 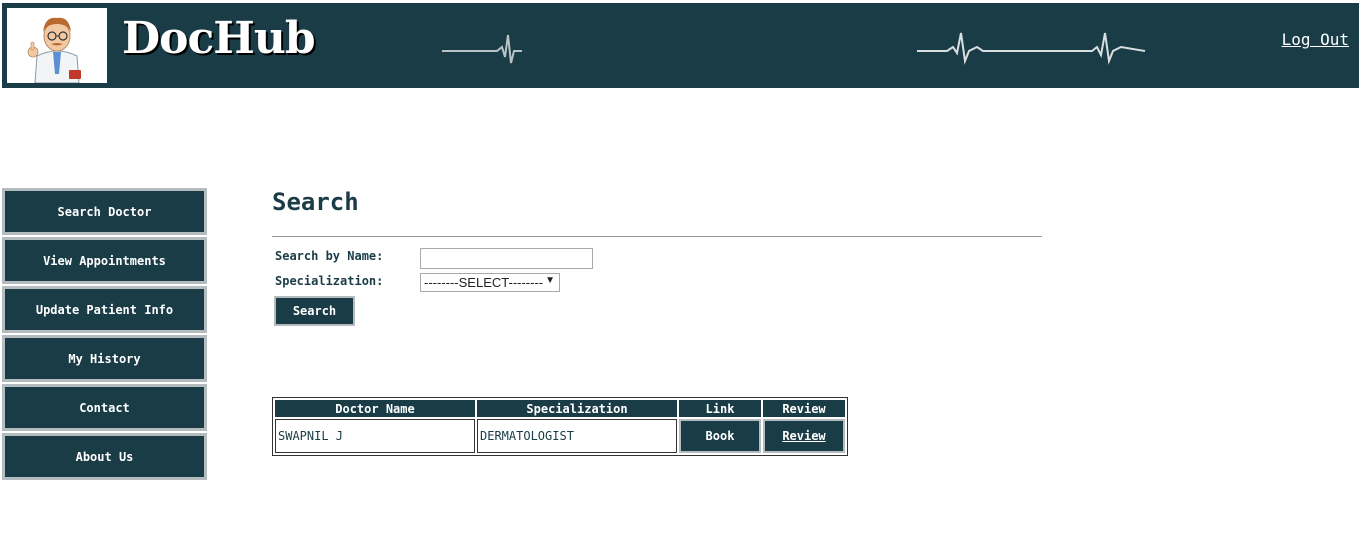 What do you see at coordinates (104, 260) in the screenshot?
I see `sidebar-item-view-appointments: View Appointments` at bounding box center [104, 260].